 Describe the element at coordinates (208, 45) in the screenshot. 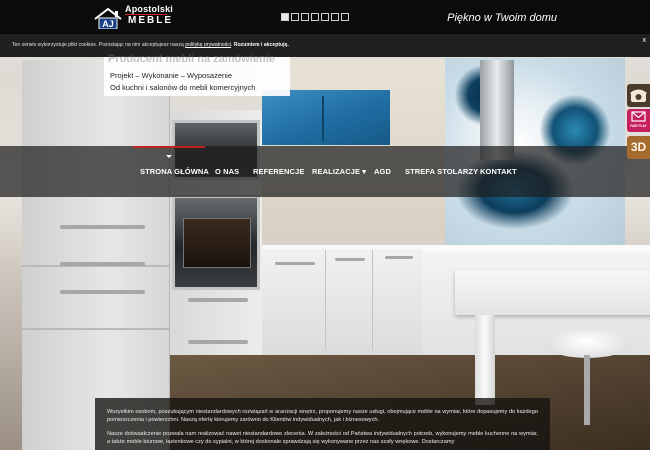

I see `privacy-policy-link: politykę prywatności` at that location.